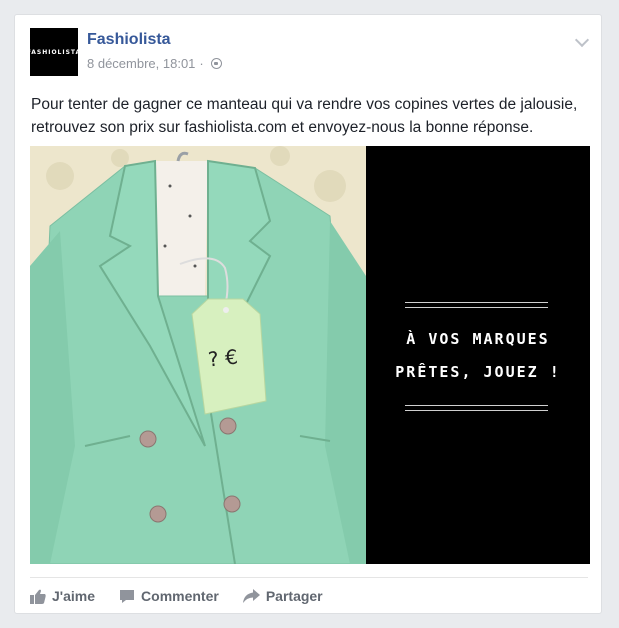 The width and height of the screenshot is (619, 628). I want to click on post-timestamp: 8 décembre, 18:01, so click(141, 63).